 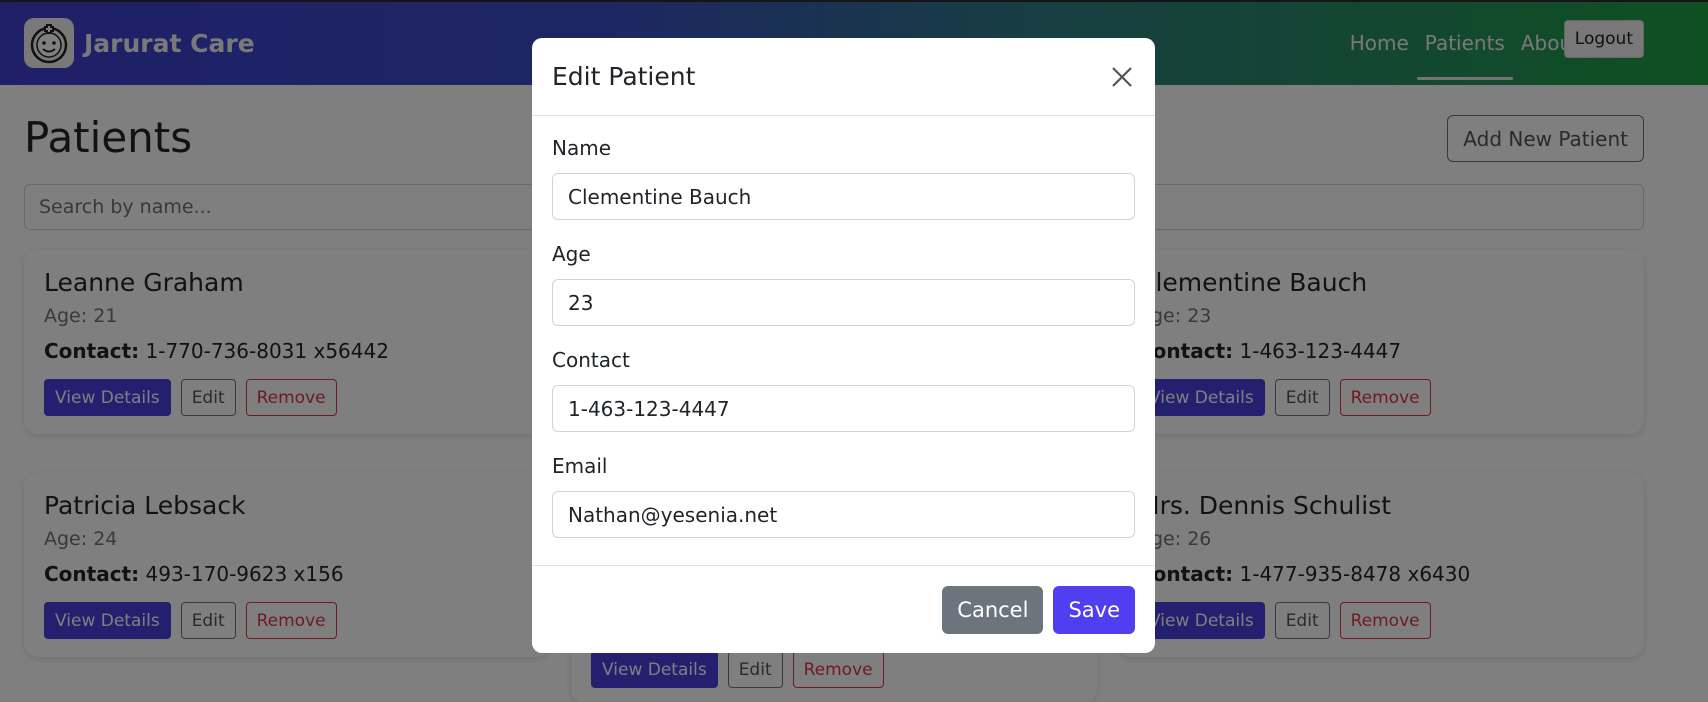 What do you see at coordinates (580, 466) in the screenshot?
I see `email-label: Email` at bounding box center [580, 466].